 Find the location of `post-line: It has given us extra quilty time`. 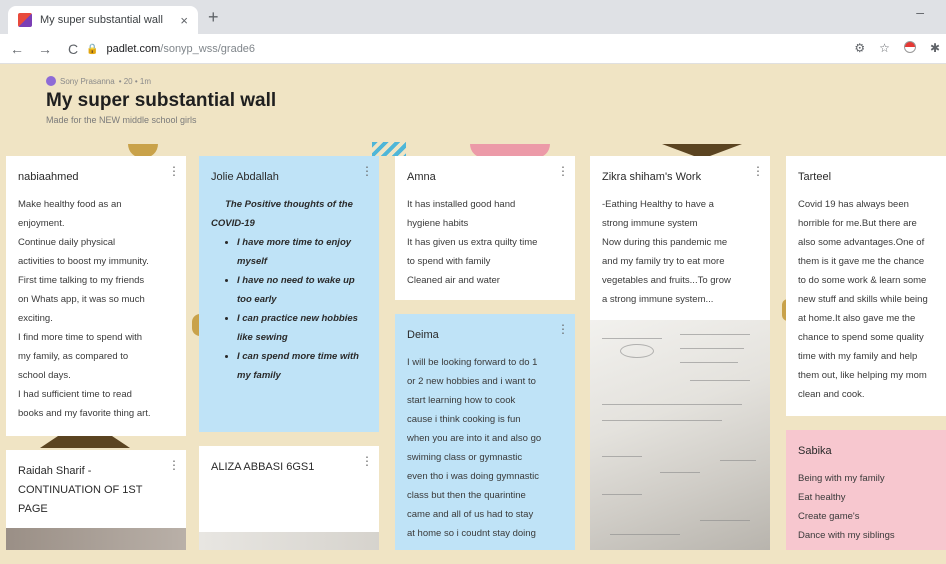

post-line: It has given us extra quilty time is located at coordinates (472, 242).